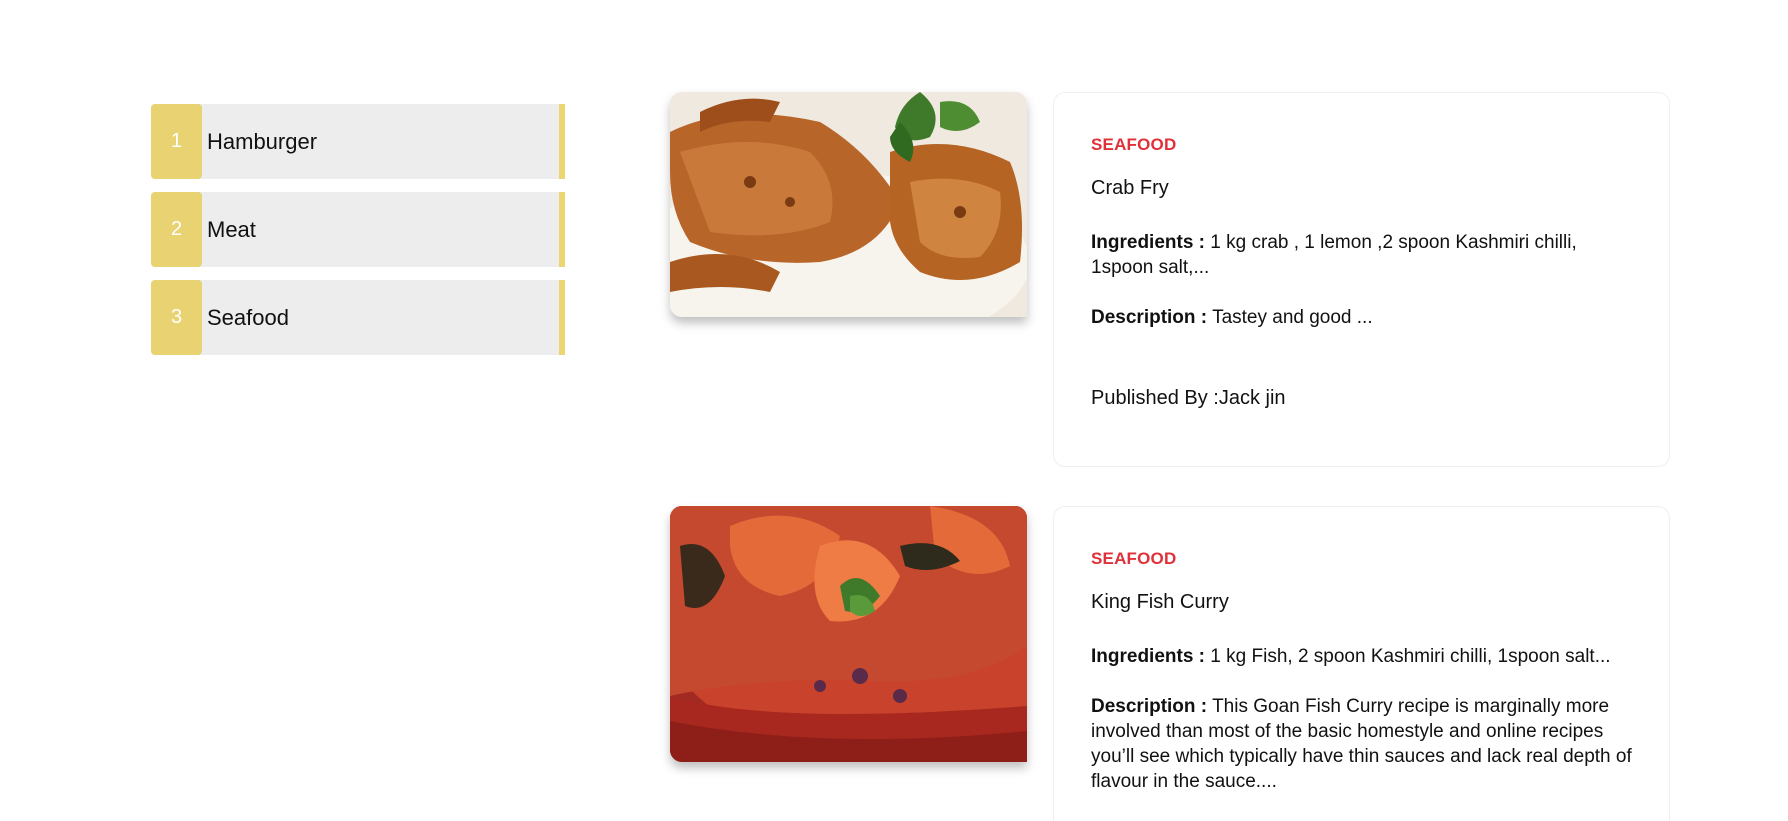  I want to click on category-item-seafood: 3 Seafood, so click(358, 317).